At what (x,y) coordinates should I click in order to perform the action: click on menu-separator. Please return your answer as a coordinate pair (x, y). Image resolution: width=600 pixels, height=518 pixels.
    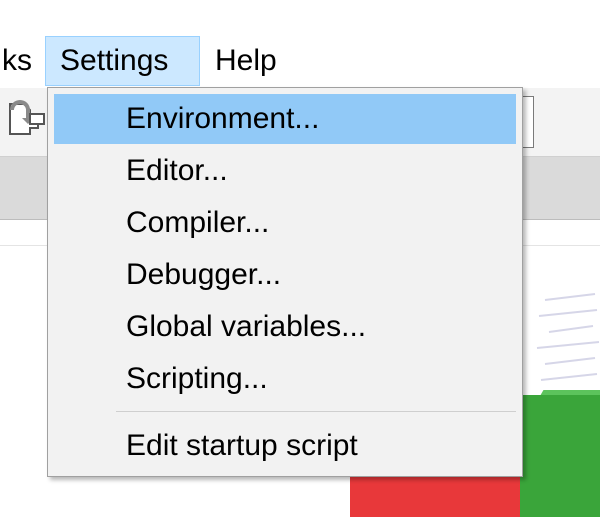
    Looking at the image, I should click on (316, 411).